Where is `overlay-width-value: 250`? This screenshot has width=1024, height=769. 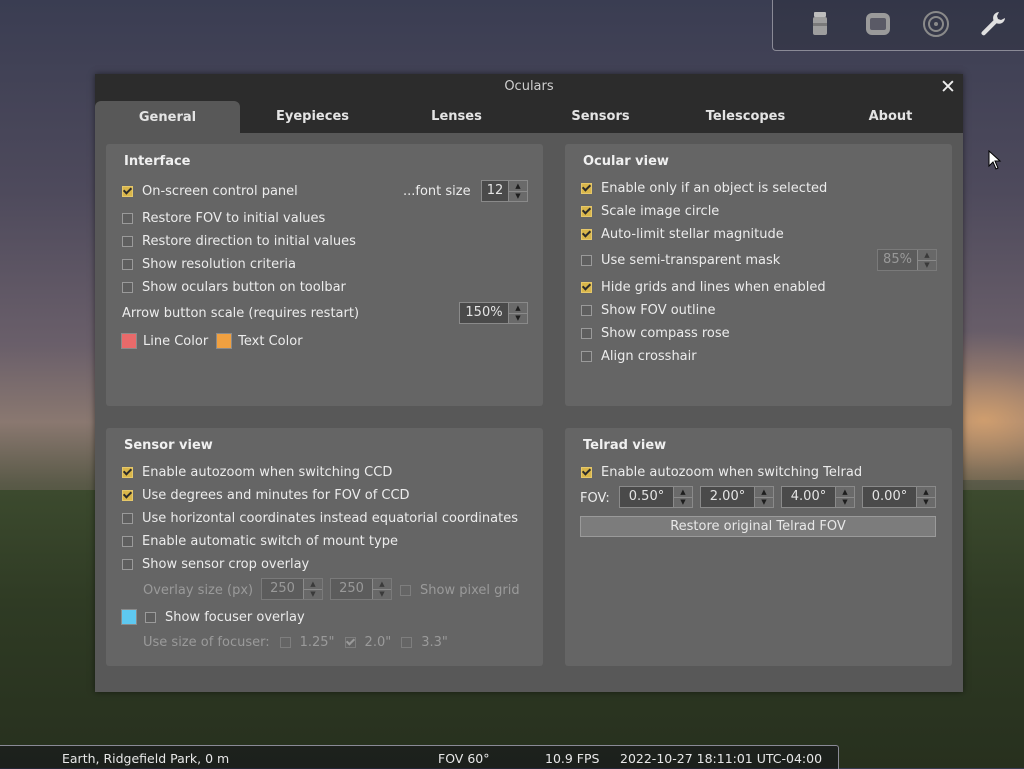
overlay-width-value: 250 is located at coordinates (282, 589).